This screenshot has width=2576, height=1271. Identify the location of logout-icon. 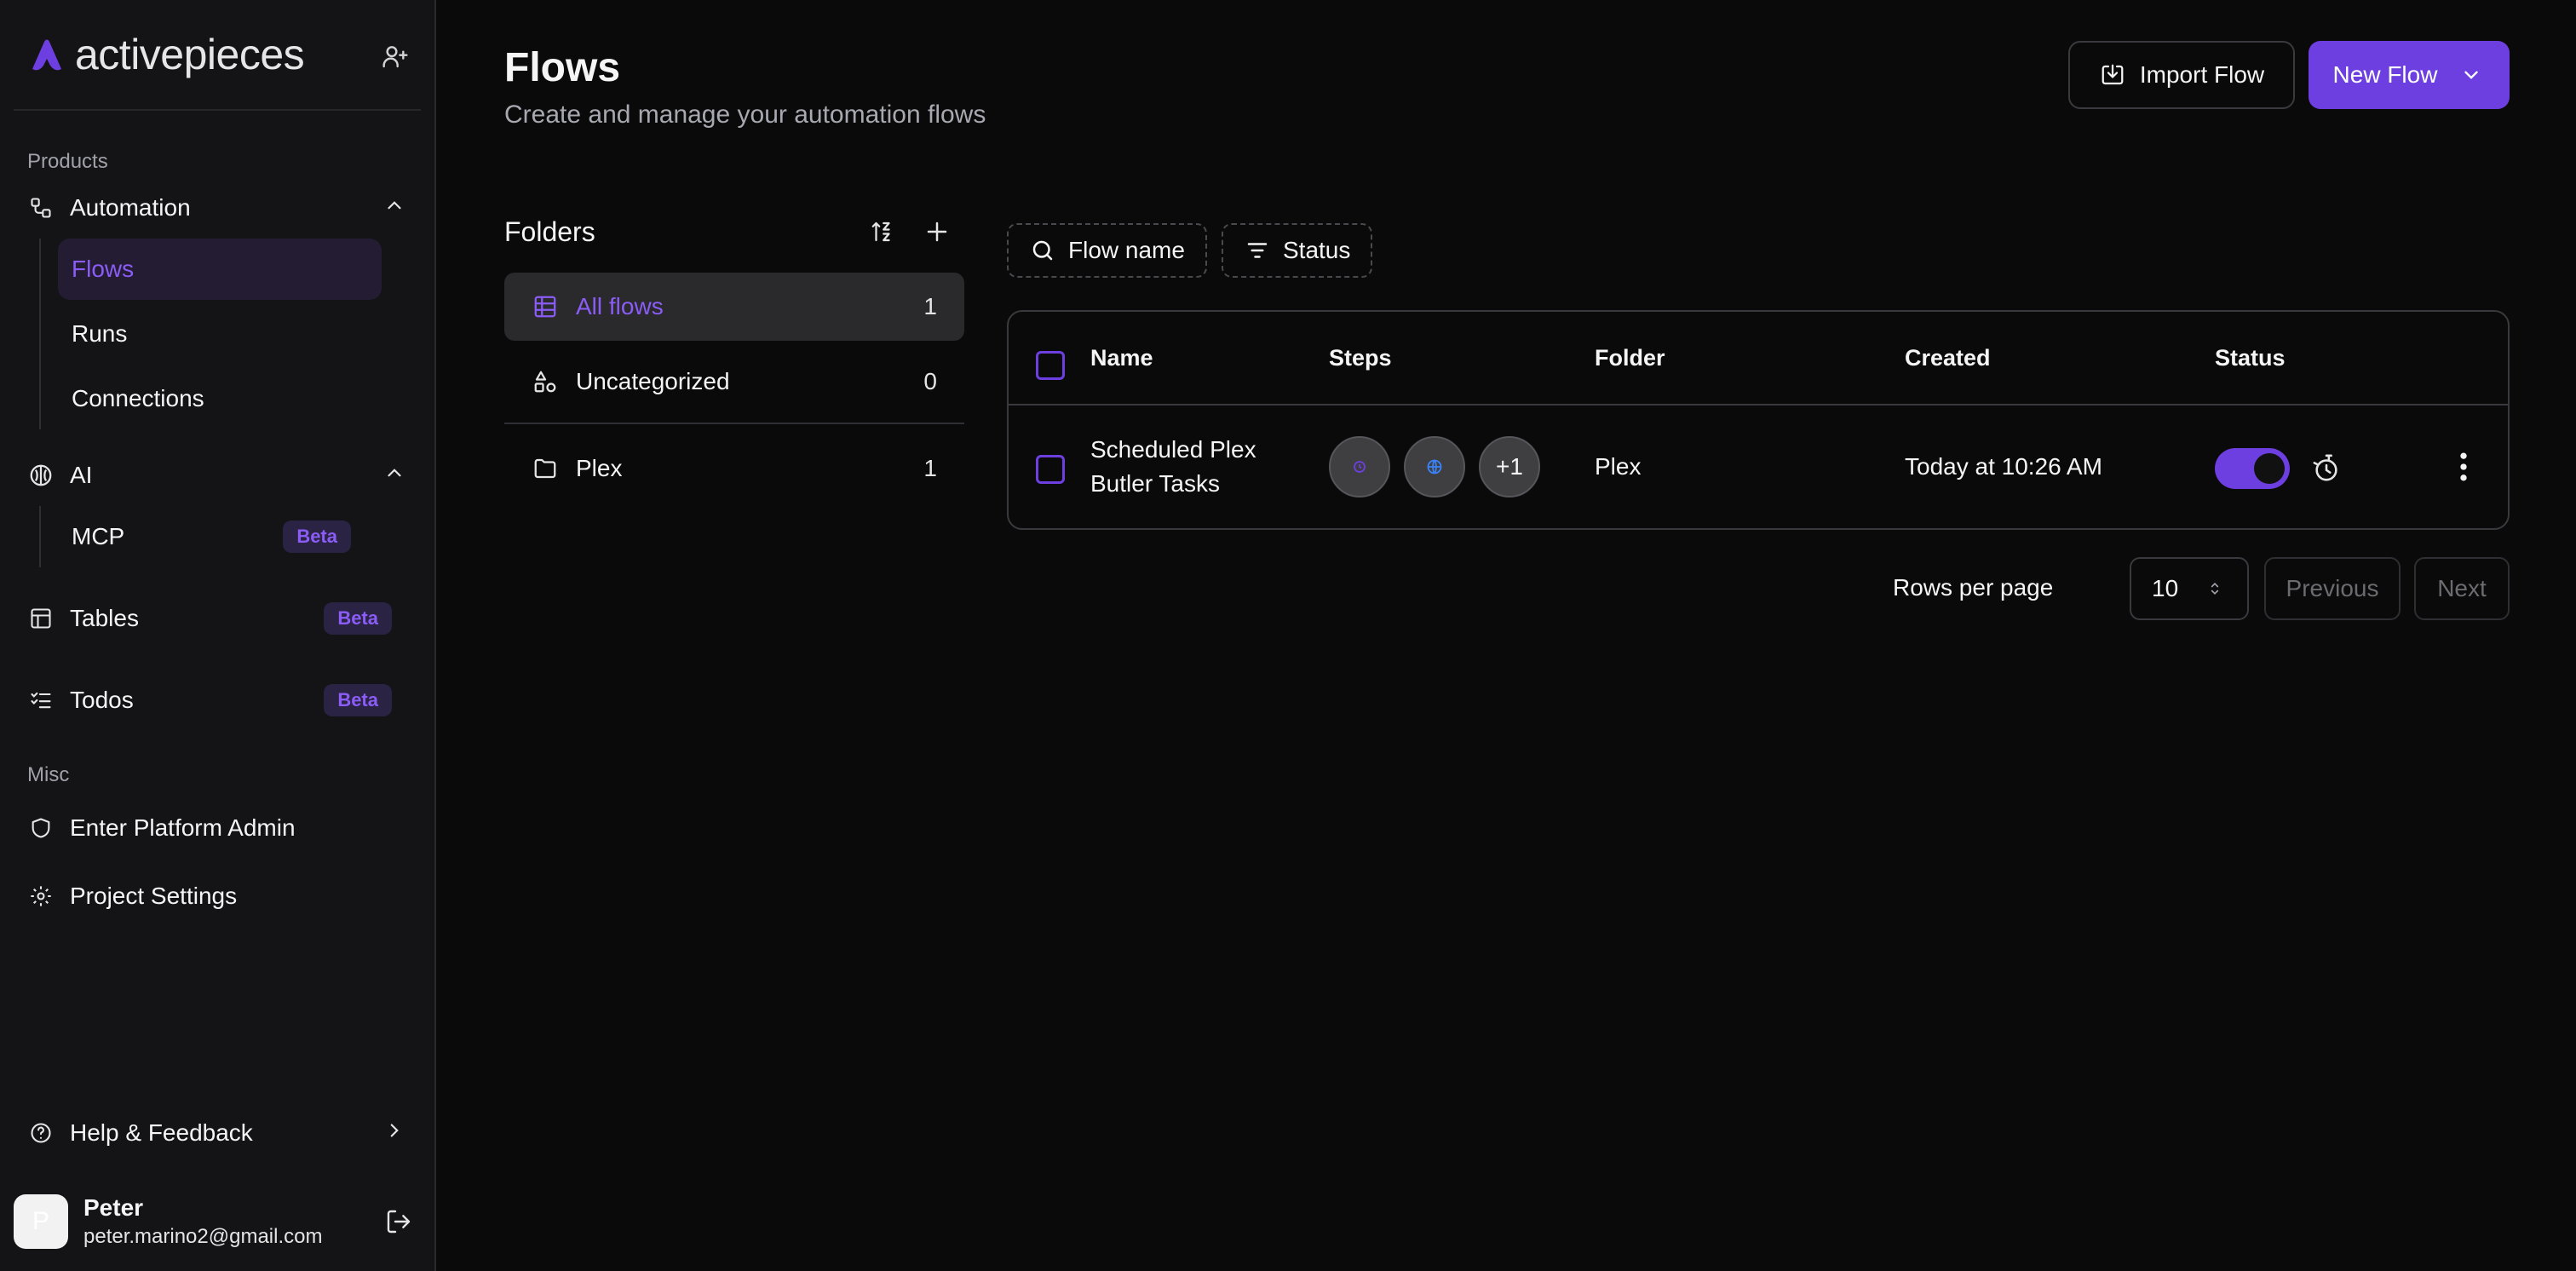
(399, 1223).